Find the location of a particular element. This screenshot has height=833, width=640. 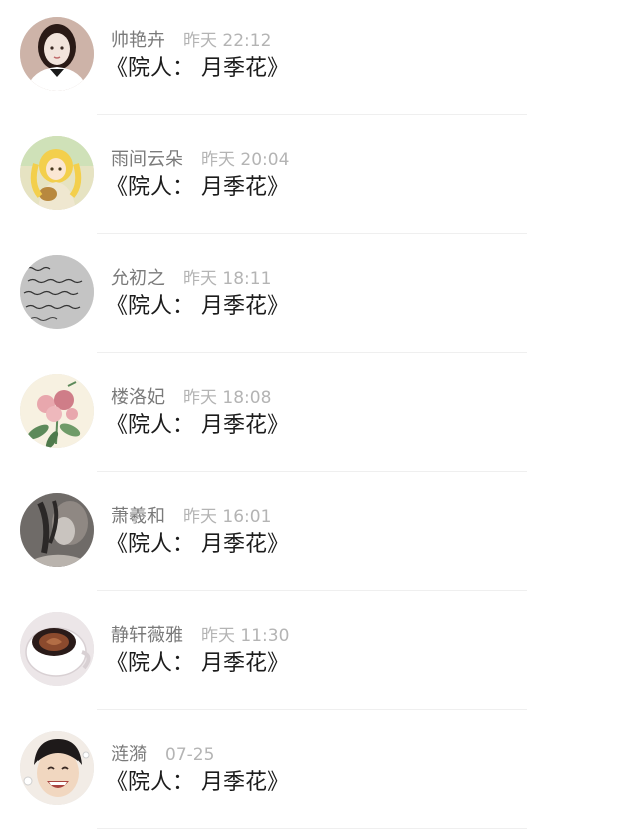

commenter-name: 允初之 is located at coordinates (138, 278).